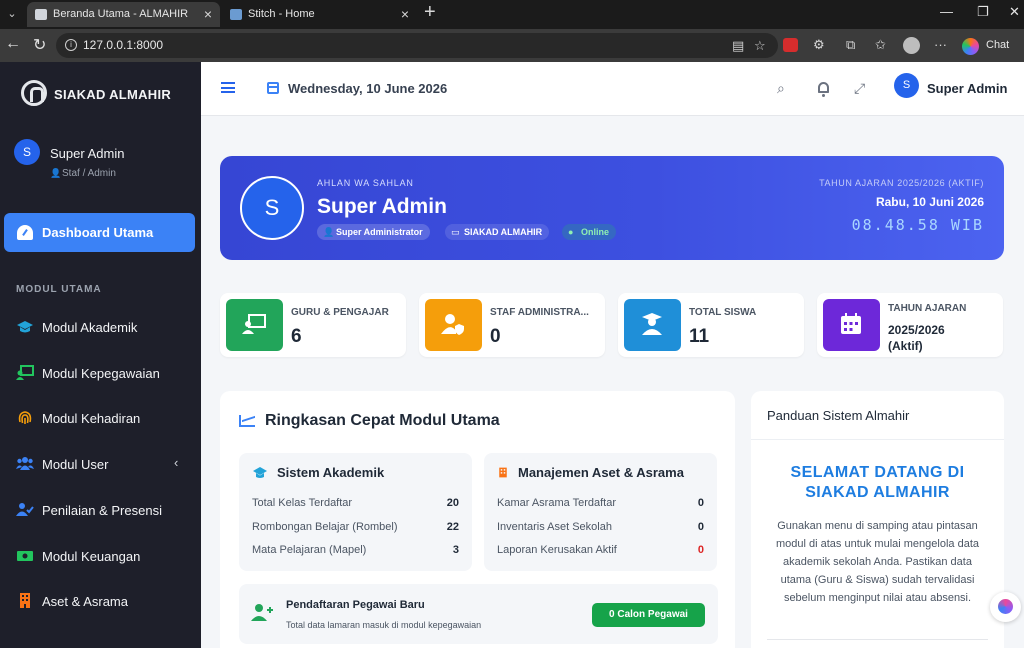 This screenshot has height=648, width=1024. Describe the element at coordinates (39, 45) in the screenshot. I see `reload-icon: ↻` at that location.